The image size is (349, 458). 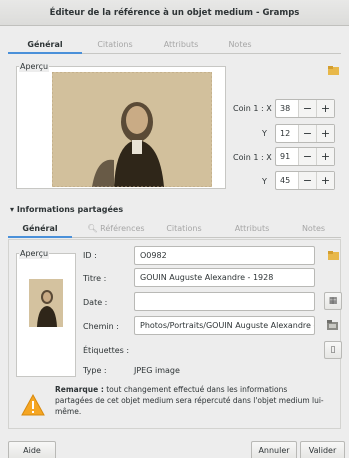 What do you see at coordinates (132, 129) in the screenshot?
I see `preview-photo` at bounding box center [132, 129].